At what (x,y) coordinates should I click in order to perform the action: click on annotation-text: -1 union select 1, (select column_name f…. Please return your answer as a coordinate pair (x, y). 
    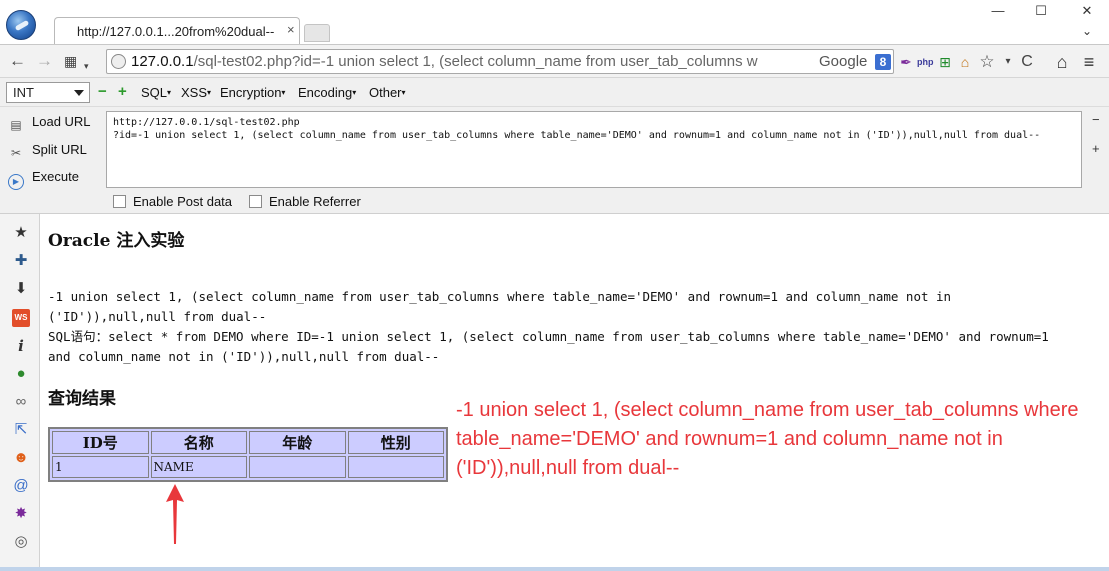
    Looking at the image, I should click on (767, 439).